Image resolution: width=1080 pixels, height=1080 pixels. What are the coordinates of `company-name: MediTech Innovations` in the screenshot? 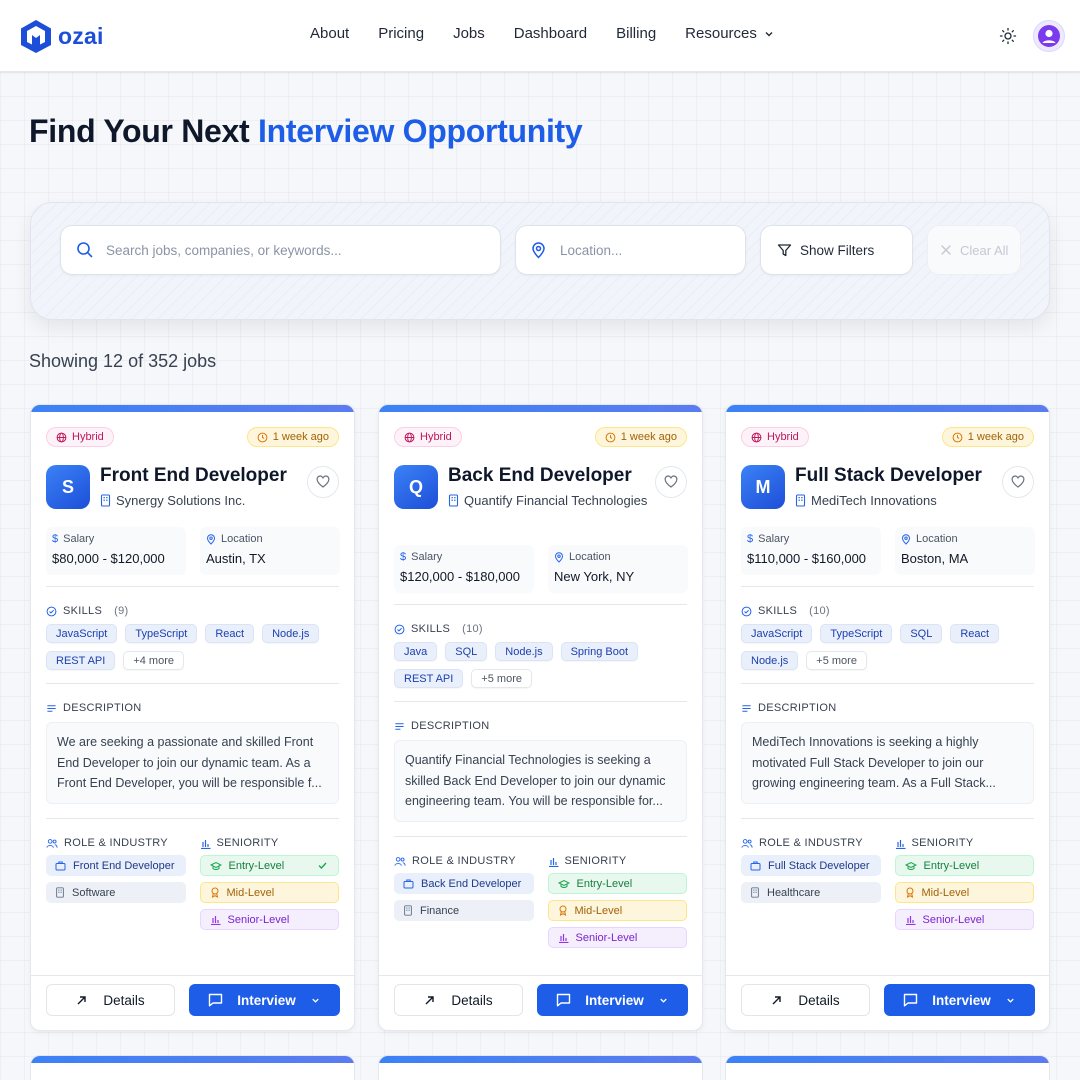 It's located at (895, 500).